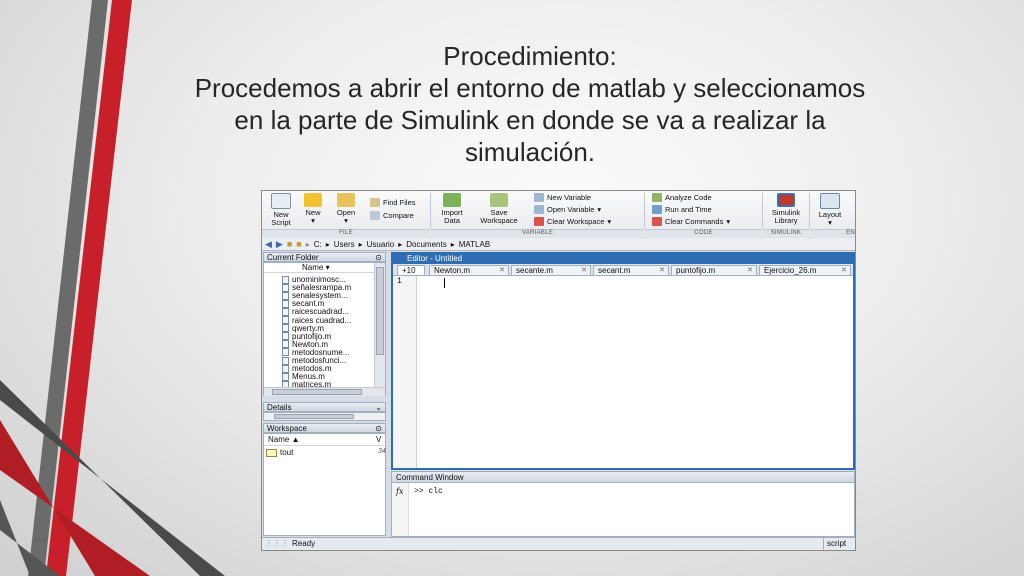  I want to click on compare-label: Compare, so click(398, 215).